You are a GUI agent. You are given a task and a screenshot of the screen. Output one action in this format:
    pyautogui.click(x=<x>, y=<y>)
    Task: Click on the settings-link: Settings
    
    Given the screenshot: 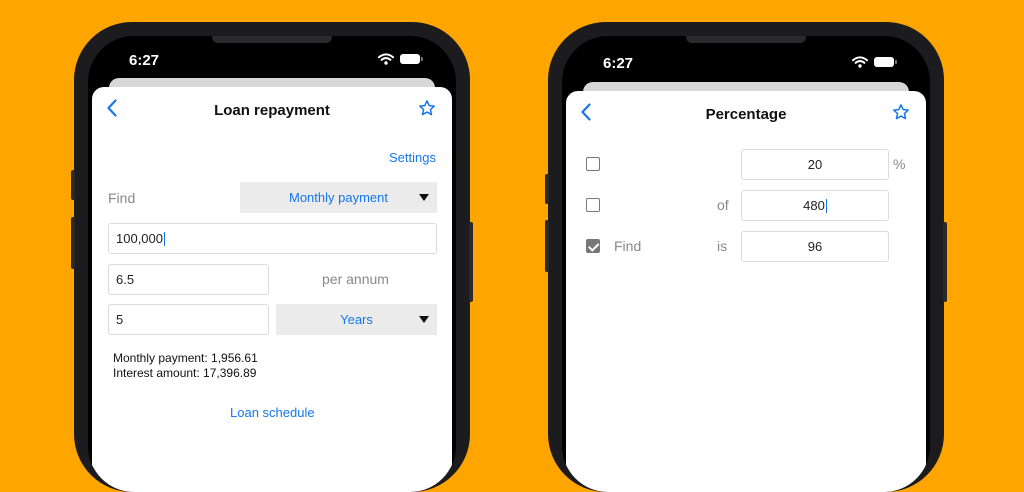 What is the action you would take?
    pyautogui.click(x=412, y=157)
    